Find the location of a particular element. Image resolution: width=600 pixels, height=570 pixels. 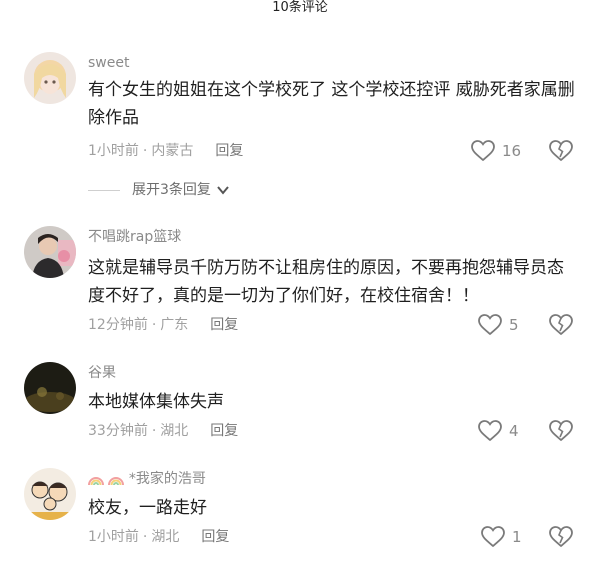

like-button: 4 is located at coordinates (498, 431).